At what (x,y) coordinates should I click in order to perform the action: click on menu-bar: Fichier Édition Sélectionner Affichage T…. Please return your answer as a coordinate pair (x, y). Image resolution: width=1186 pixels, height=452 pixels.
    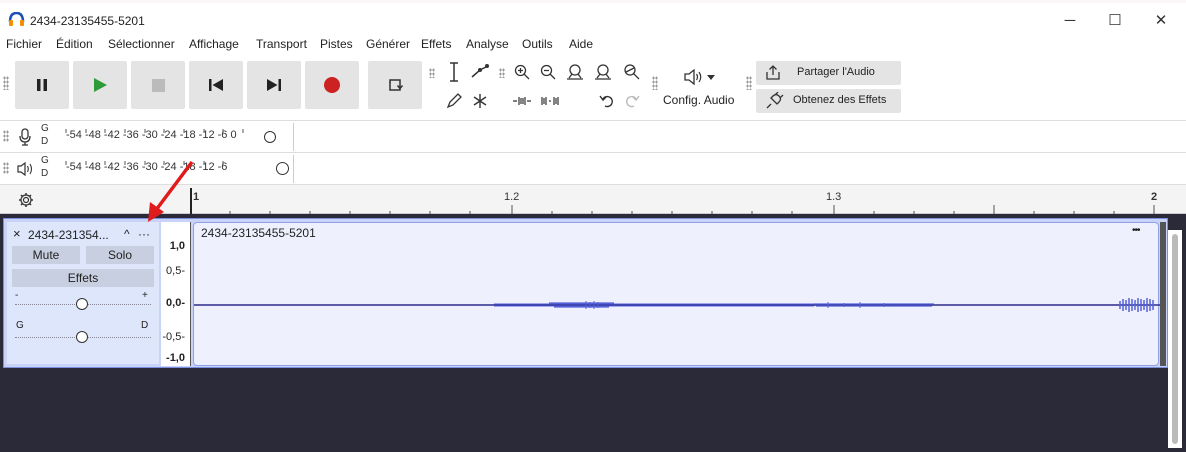
    Looking at the image, I should click on (593, 44).